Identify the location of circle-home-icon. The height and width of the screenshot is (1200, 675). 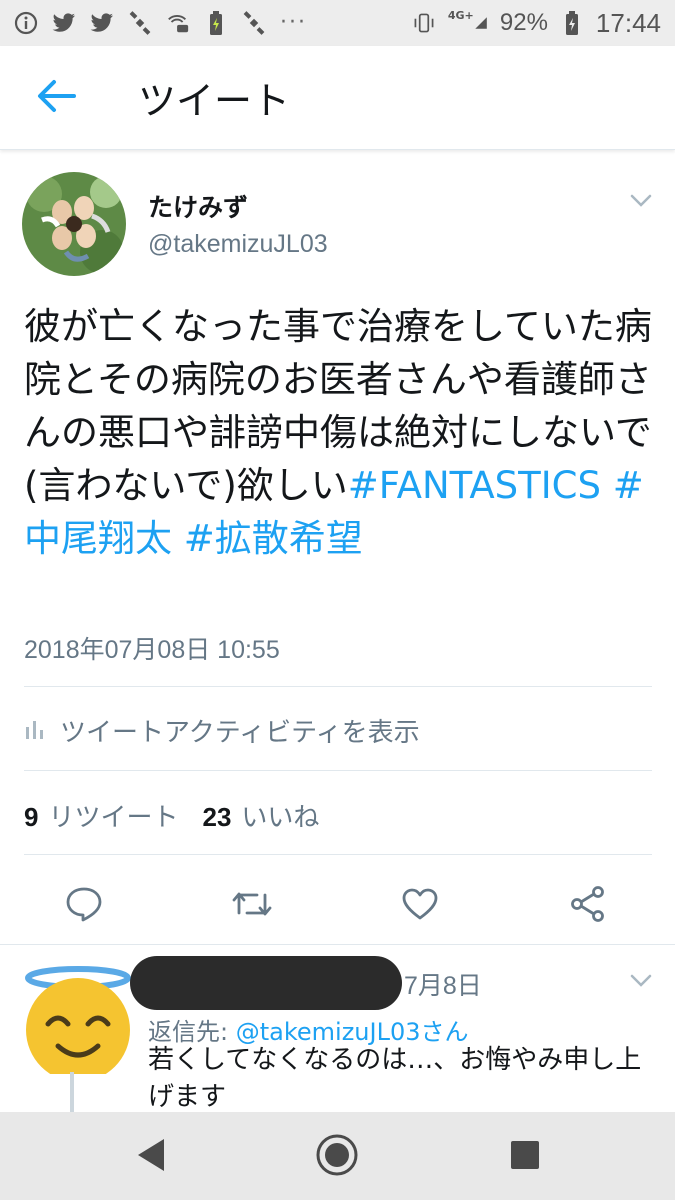
(337, 1157).